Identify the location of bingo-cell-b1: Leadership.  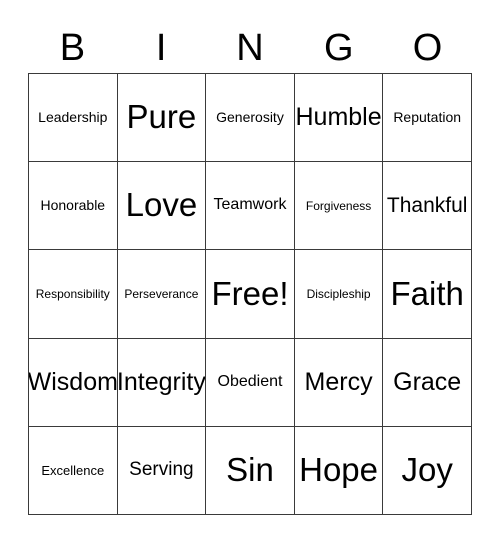
(73, 118).